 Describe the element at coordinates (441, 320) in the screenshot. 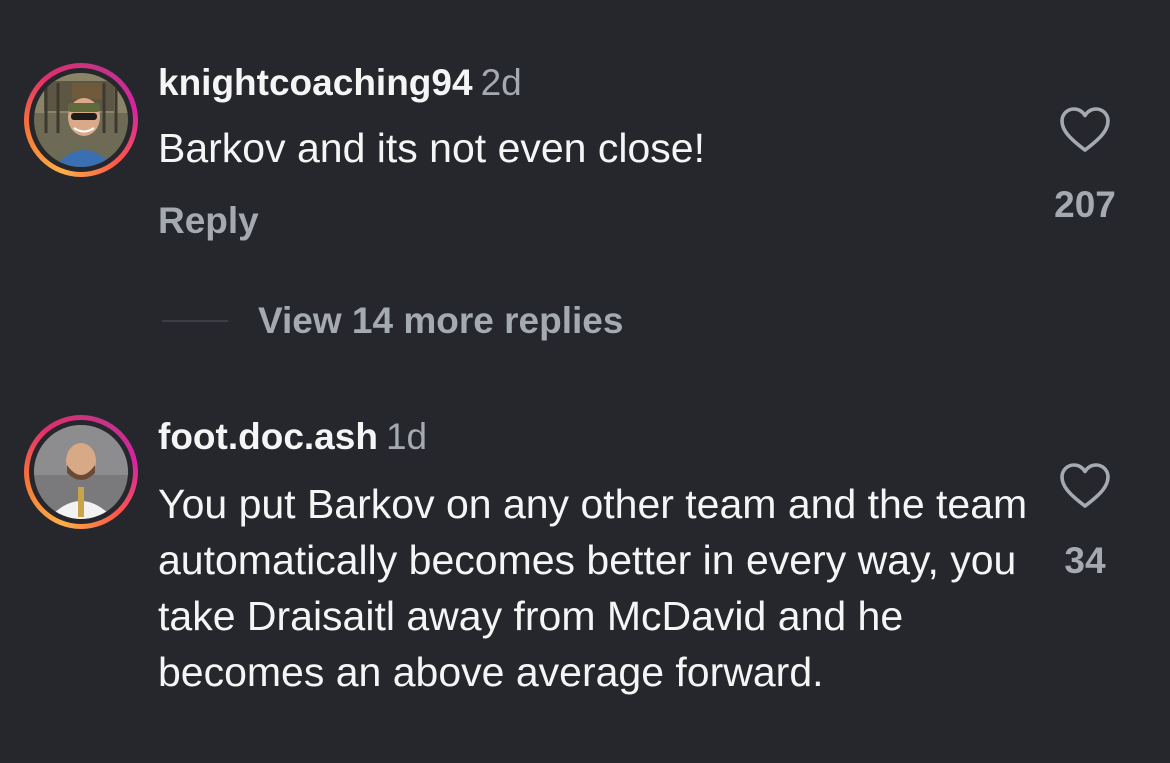

I see `view-replies-label: View 14 more replies` at that location.